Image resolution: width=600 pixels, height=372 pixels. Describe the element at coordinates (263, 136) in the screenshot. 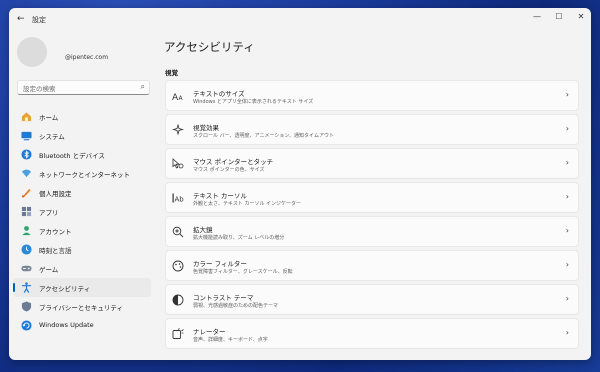

I see `card-description: スクロール バー、透明度、アニメーション、通知タイムアウト` at that location.